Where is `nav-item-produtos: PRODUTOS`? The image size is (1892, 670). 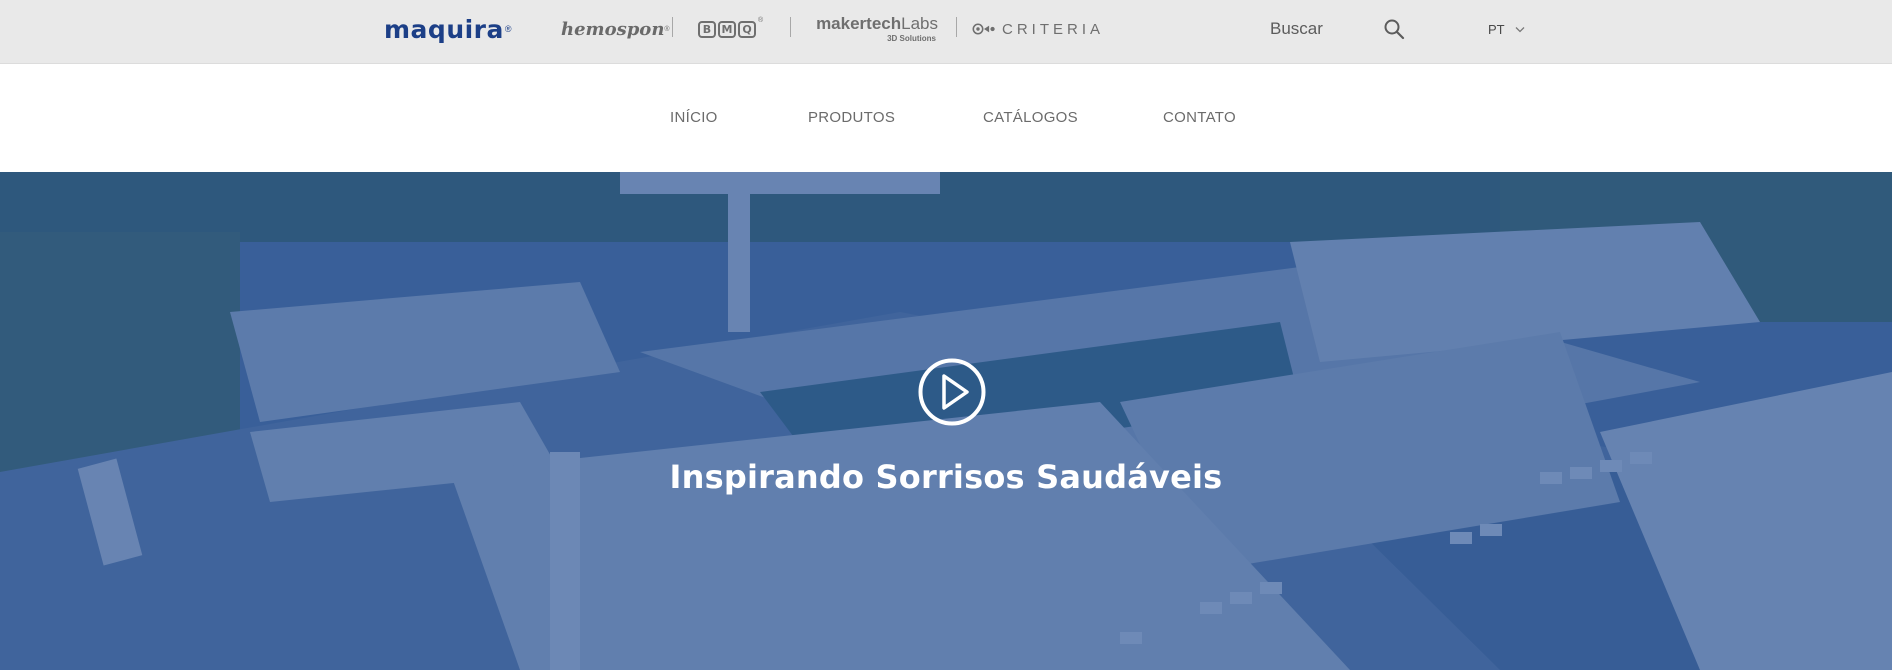
nav-item-produtos: PRODUTOS is located at coordinates (851, 117).